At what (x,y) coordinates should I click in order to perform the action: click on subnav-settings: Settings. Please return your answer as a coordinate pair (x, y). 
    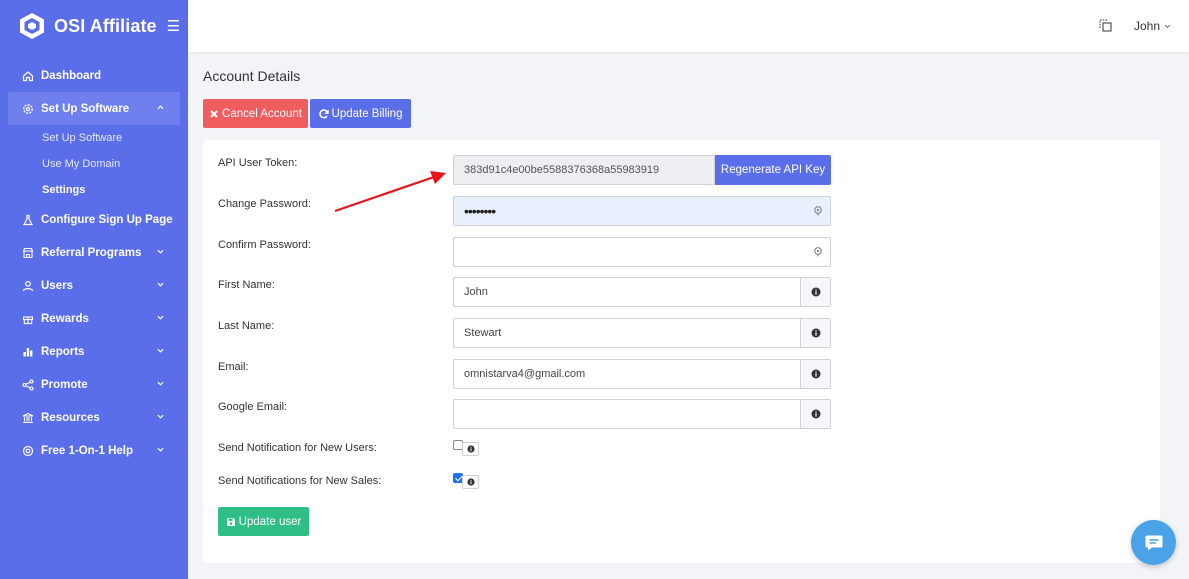
    Looking at the image, I should click on (94, 190).